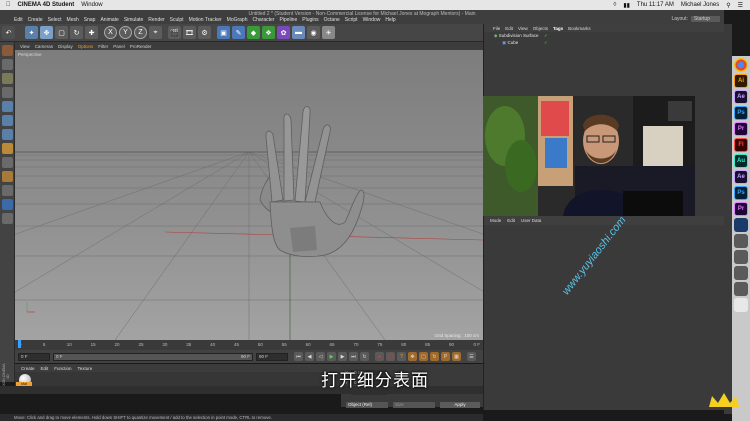 This screenshot has width=750, height=421. I want to click on menu-pipeline: Pipeline, so click(288, 20).